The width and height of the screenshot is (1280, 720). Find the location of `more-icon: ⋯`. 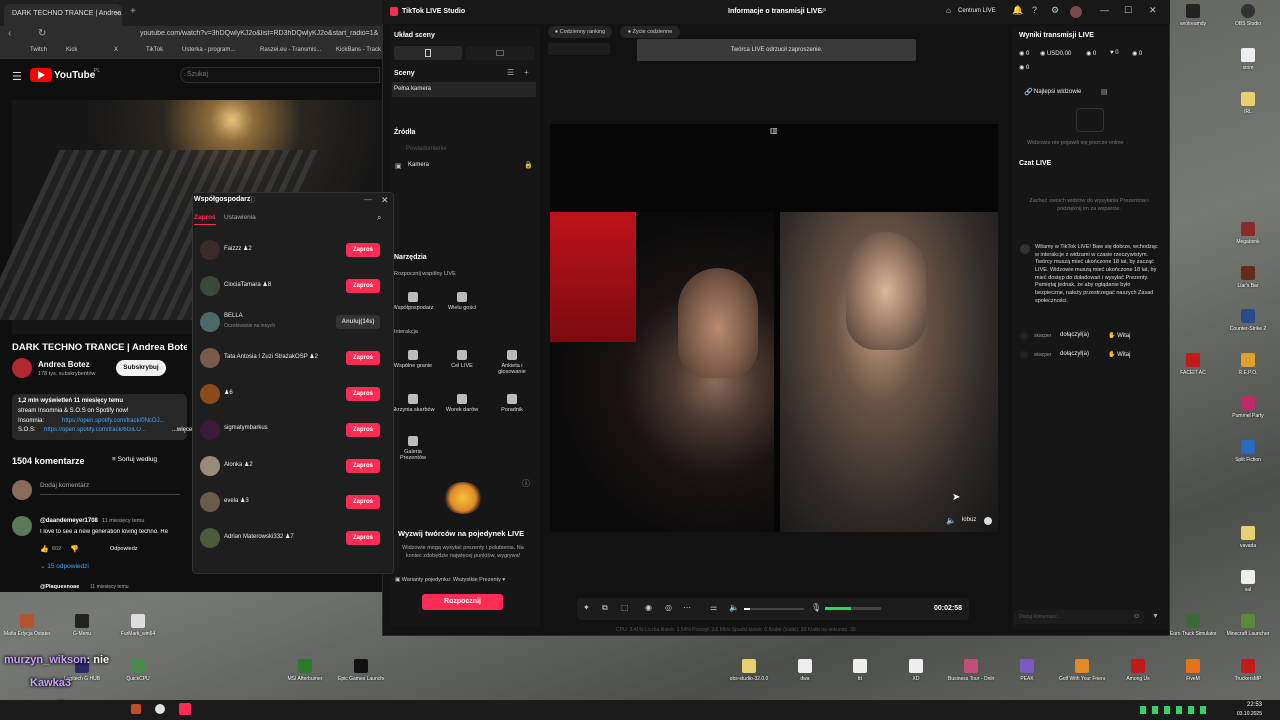

more-icon: ⋯ is located at coordinates (687, 607).